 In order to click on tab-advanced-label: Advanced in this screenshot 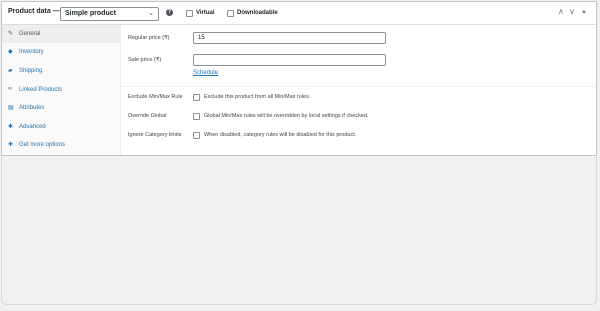, I will do `click(32, 127)`.